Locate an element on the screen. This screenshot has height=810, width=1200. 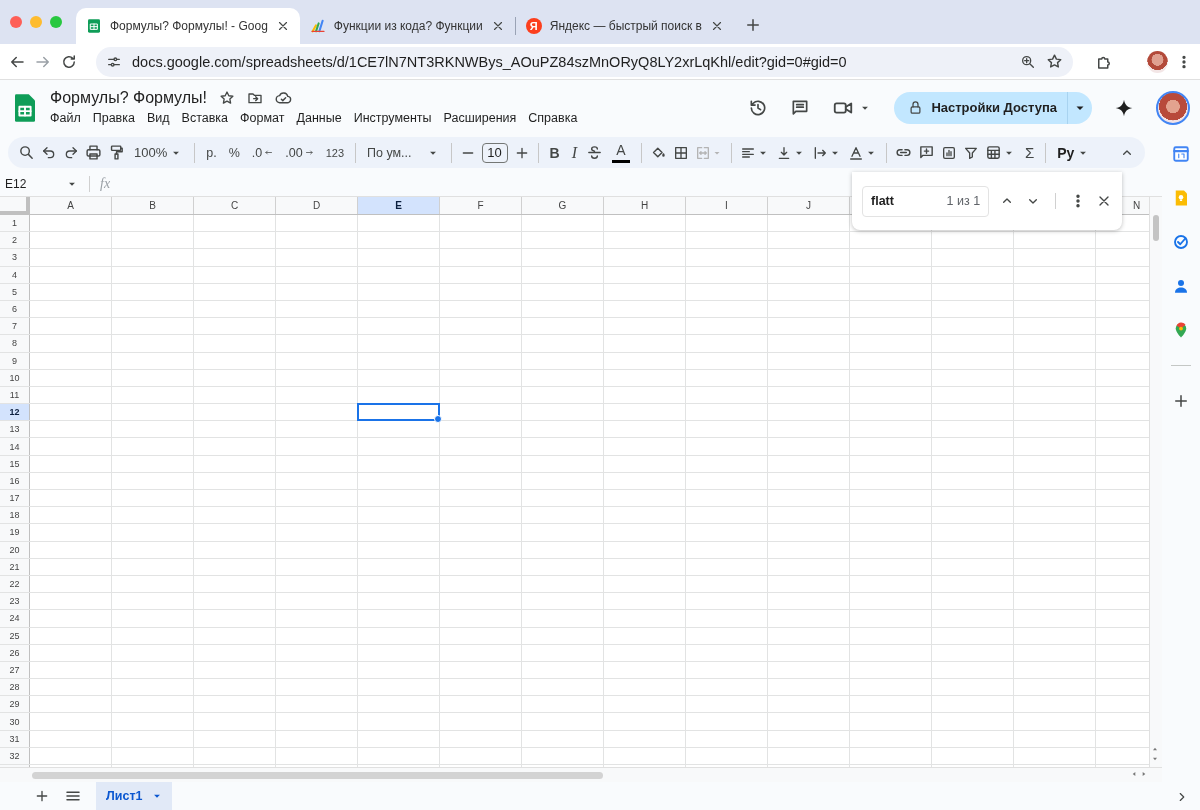
calendar-icon is located at coordinates (1181, 154).